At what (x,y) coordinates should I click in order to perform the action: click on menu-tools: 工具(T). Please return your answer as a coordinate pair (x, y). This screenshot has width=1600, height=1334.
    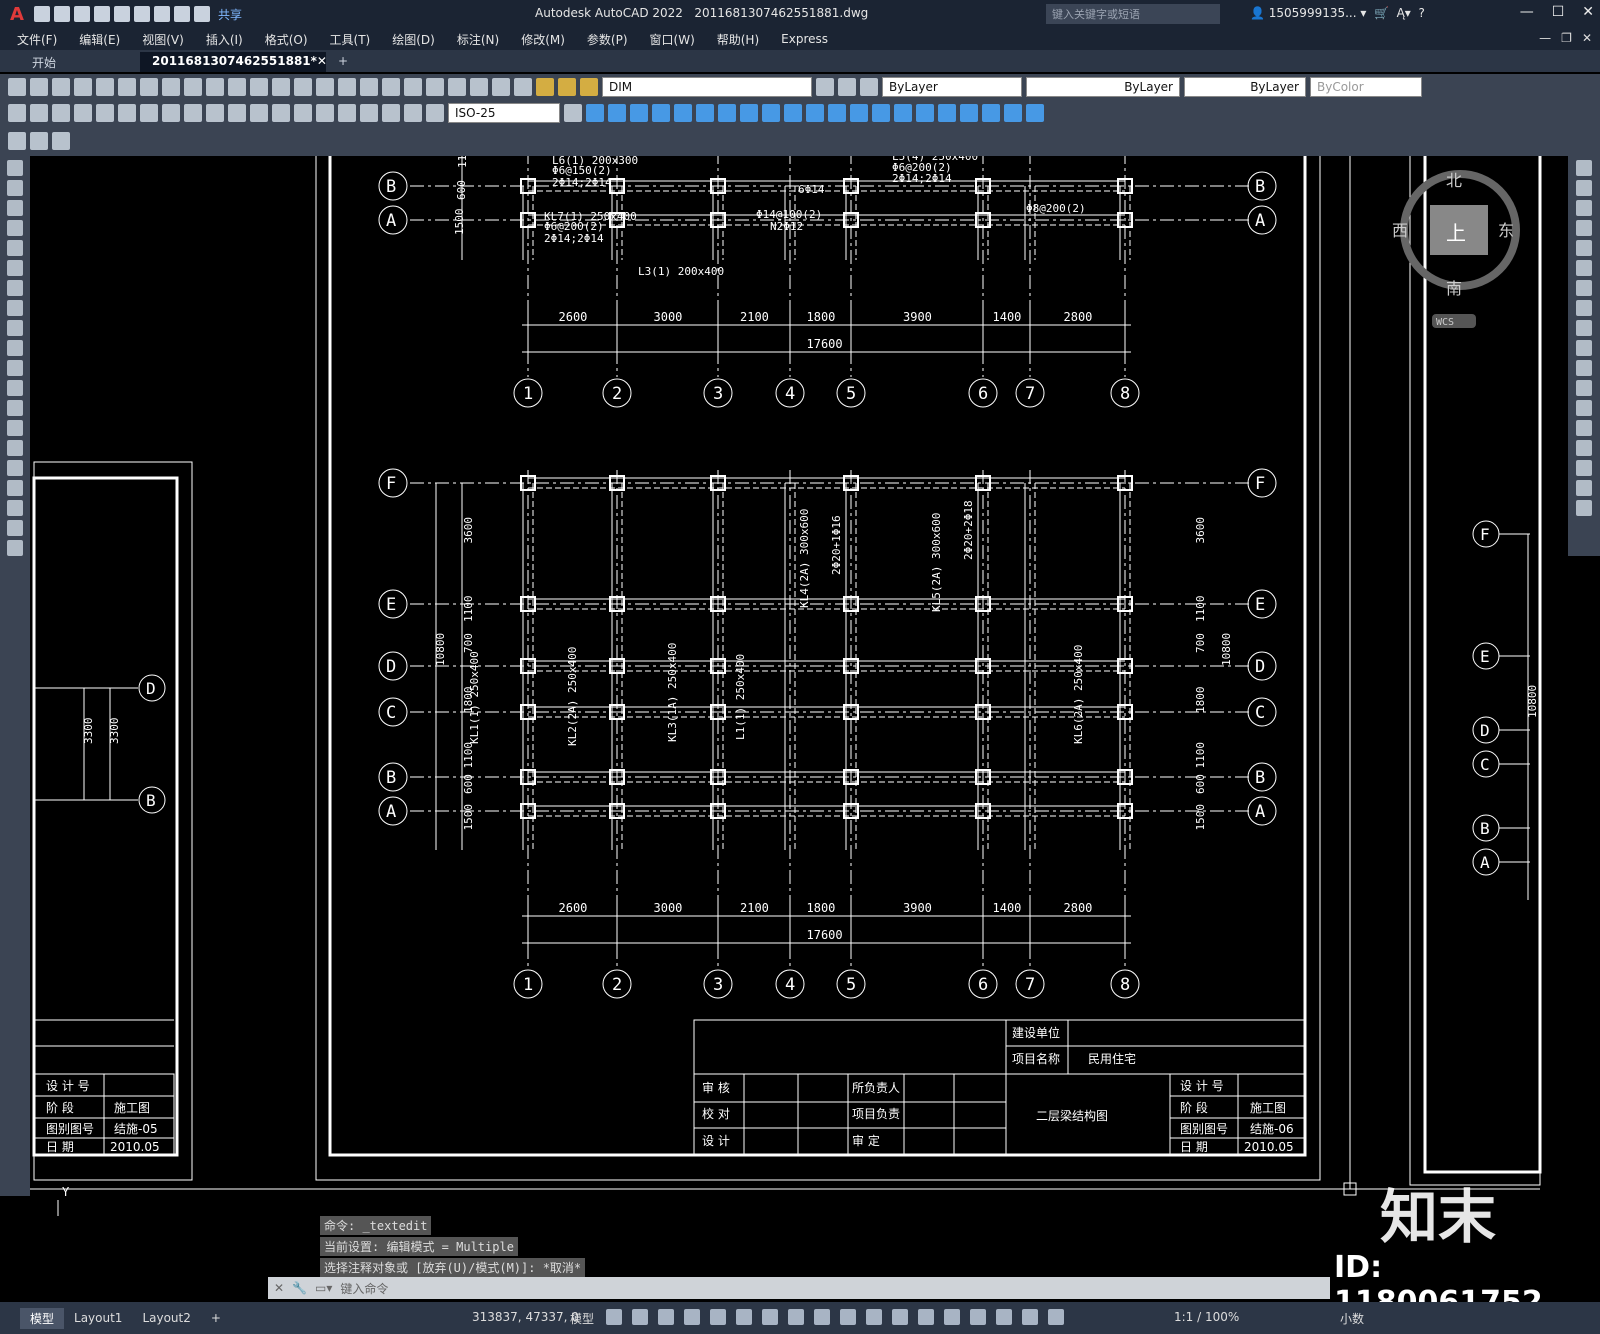
    Looking at the image, I should click on (350, 39).